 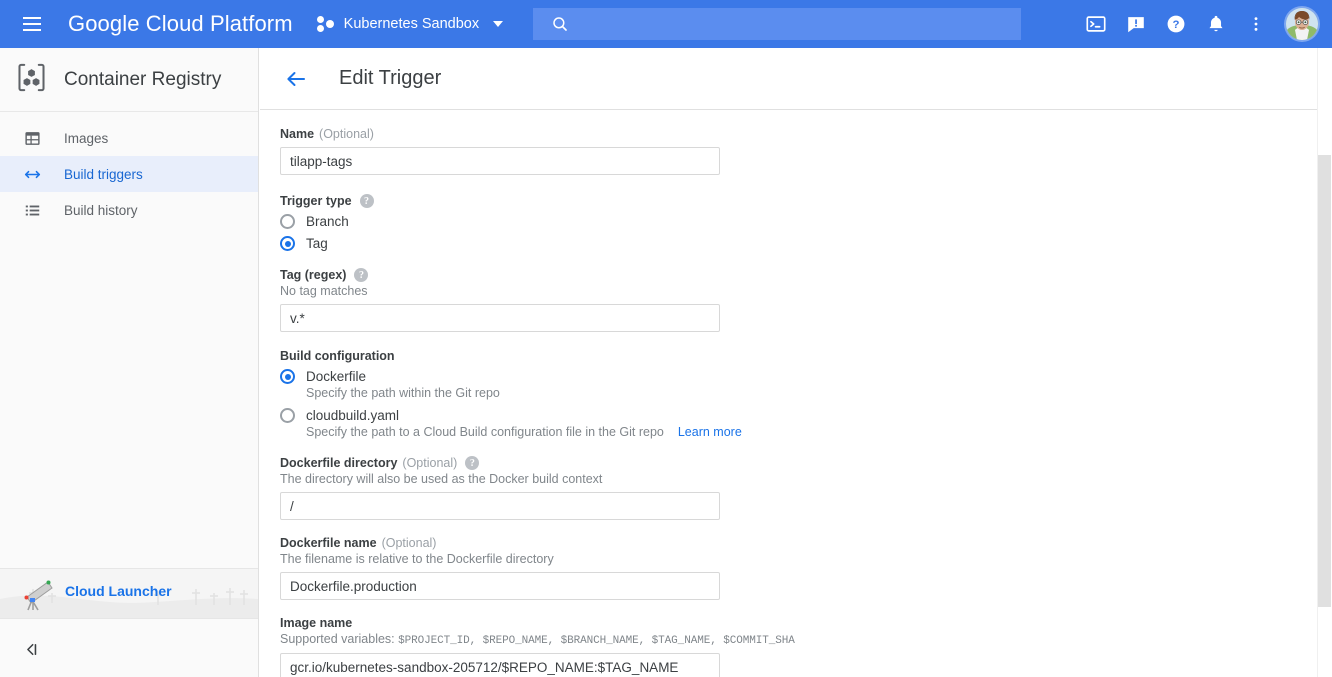 What do you see at coordinates (1256, 24) in the screenshot?
I see `more-options-icon` at bounding box center [1256, 24].